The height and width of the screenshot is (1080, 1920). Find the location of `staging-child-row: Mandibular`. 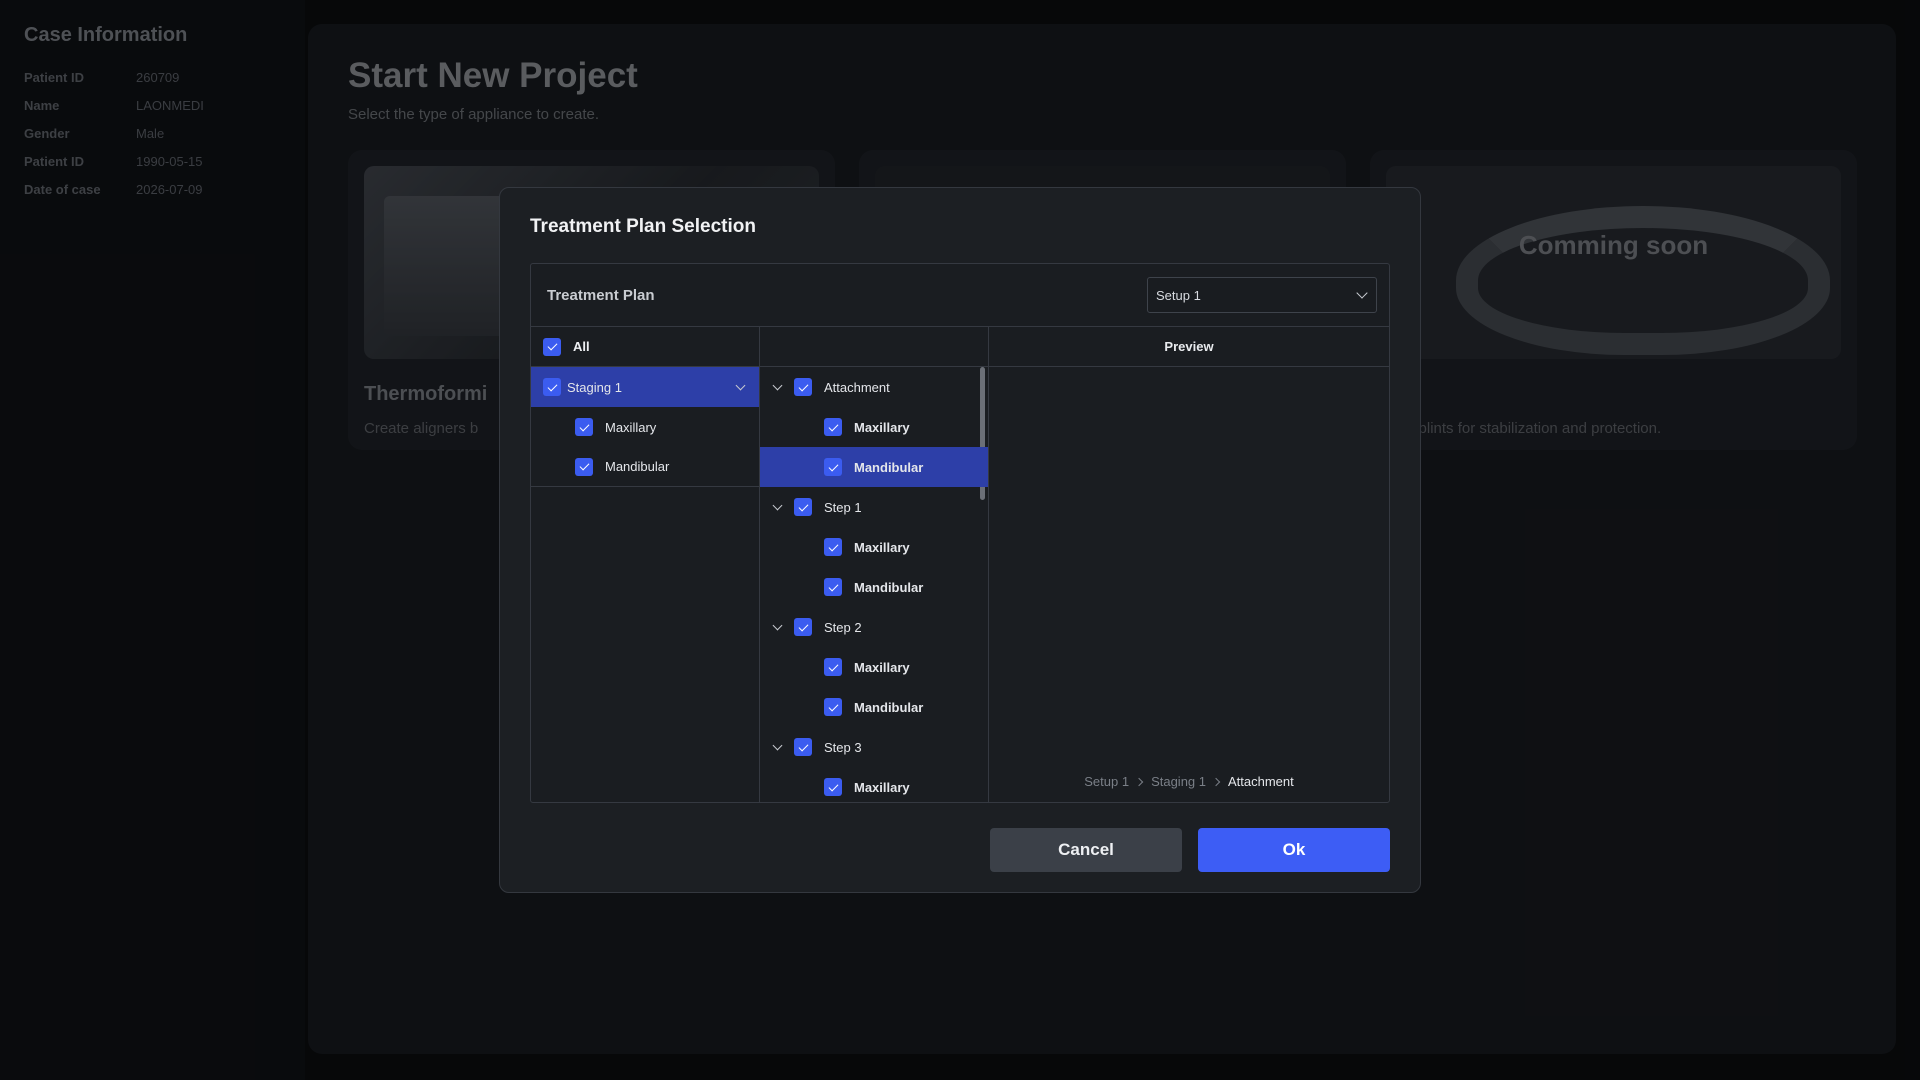

staging-child-row: Mandibular is located at coordinates (645, 467).